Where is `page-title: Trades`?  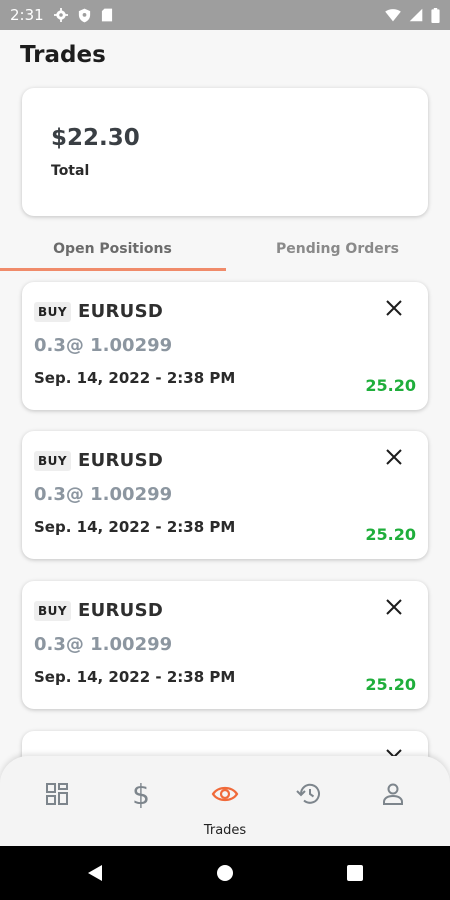
page-title: Trades is located at coordinates (63, 55).